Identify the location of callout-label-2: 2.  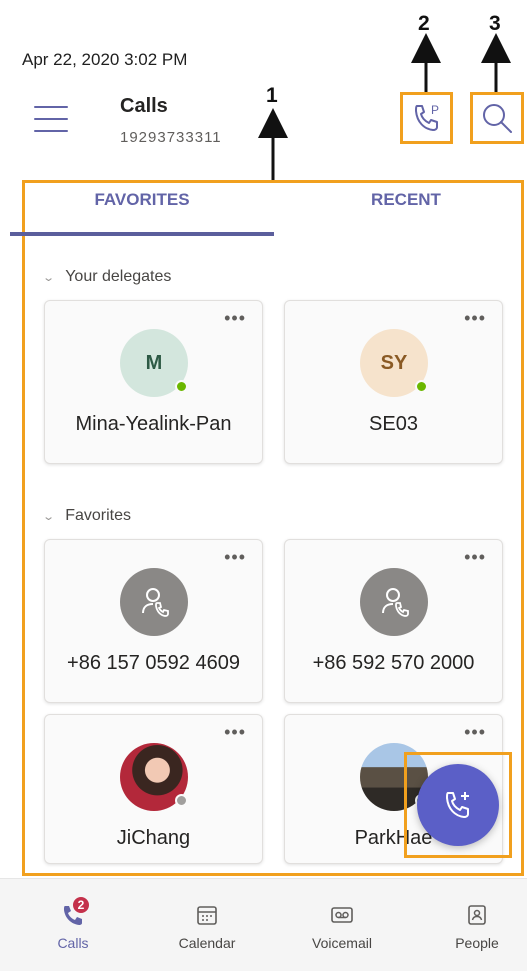
(424, 23).